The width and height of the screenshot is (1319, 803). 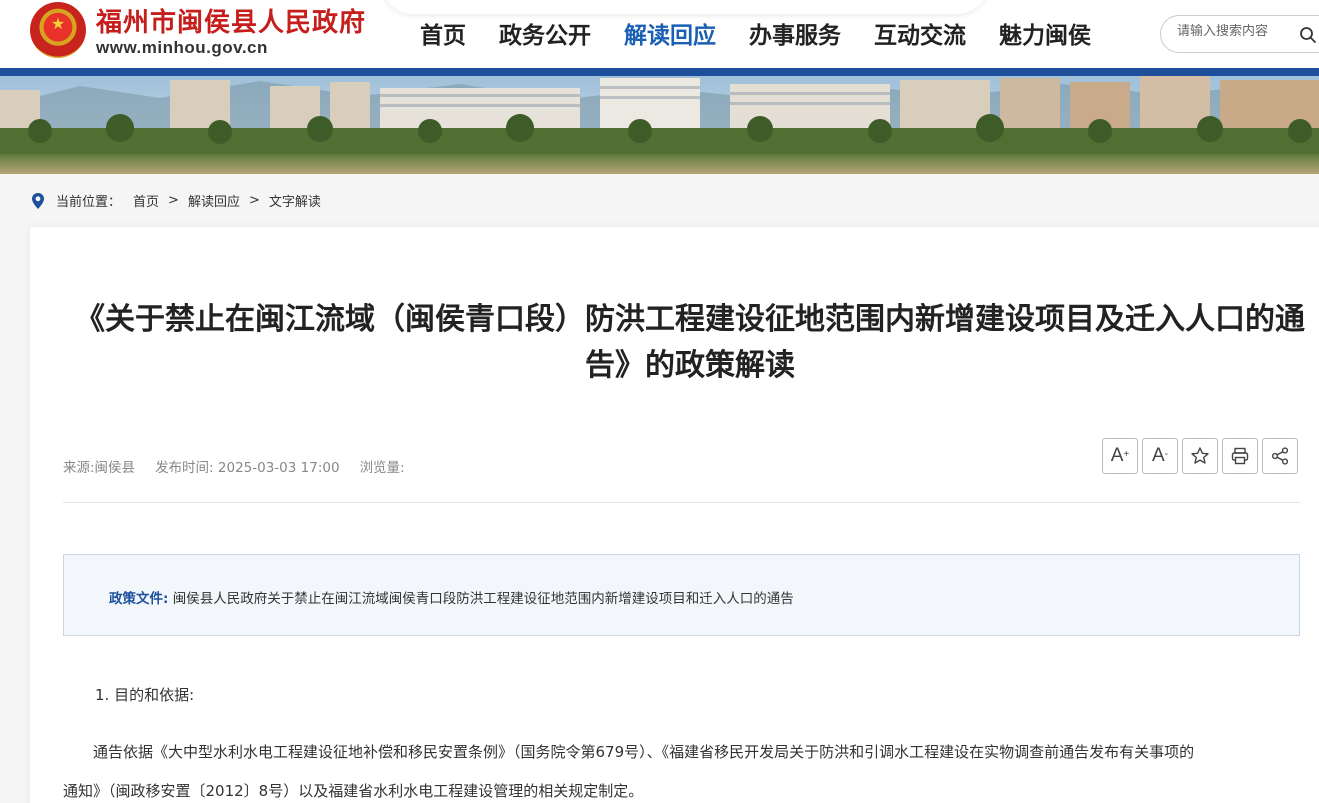 What do you see at coordinates (670, 33) in the screenshot?
I see `nav-item-interpretation: 解读回应` at bounding box center [670, 33].